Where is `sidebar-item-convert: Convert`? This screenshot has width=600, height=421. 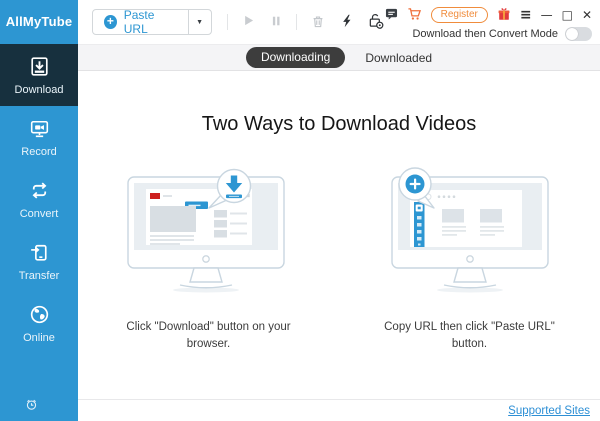
sidebar-item-convert: Convert is located at coordinates (39, 199).